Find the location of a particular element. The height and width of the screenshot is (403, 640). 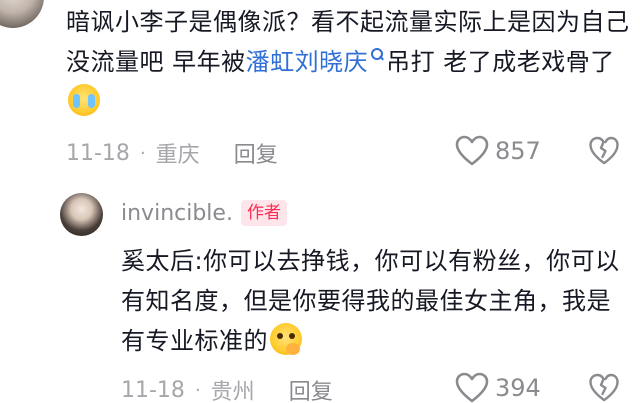

comment-location: 重庆 is located at coordinates (177, 155).